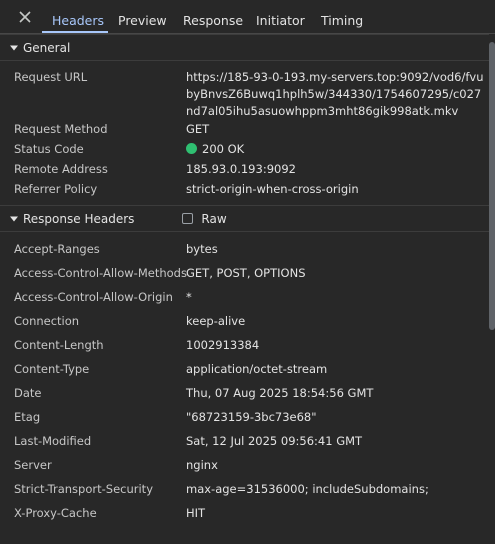 The width and height of the screenshot is (495, 544). Describe the element at coordinates (342, 16) in the screenshot. I see `tab-timing: Timing` at that location.